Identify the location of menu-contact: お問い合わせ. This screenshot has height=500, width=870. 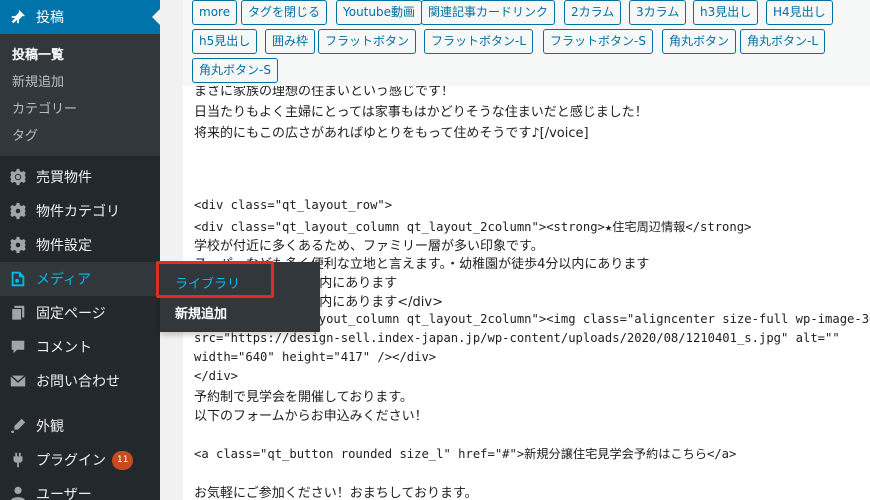
(80, 381).